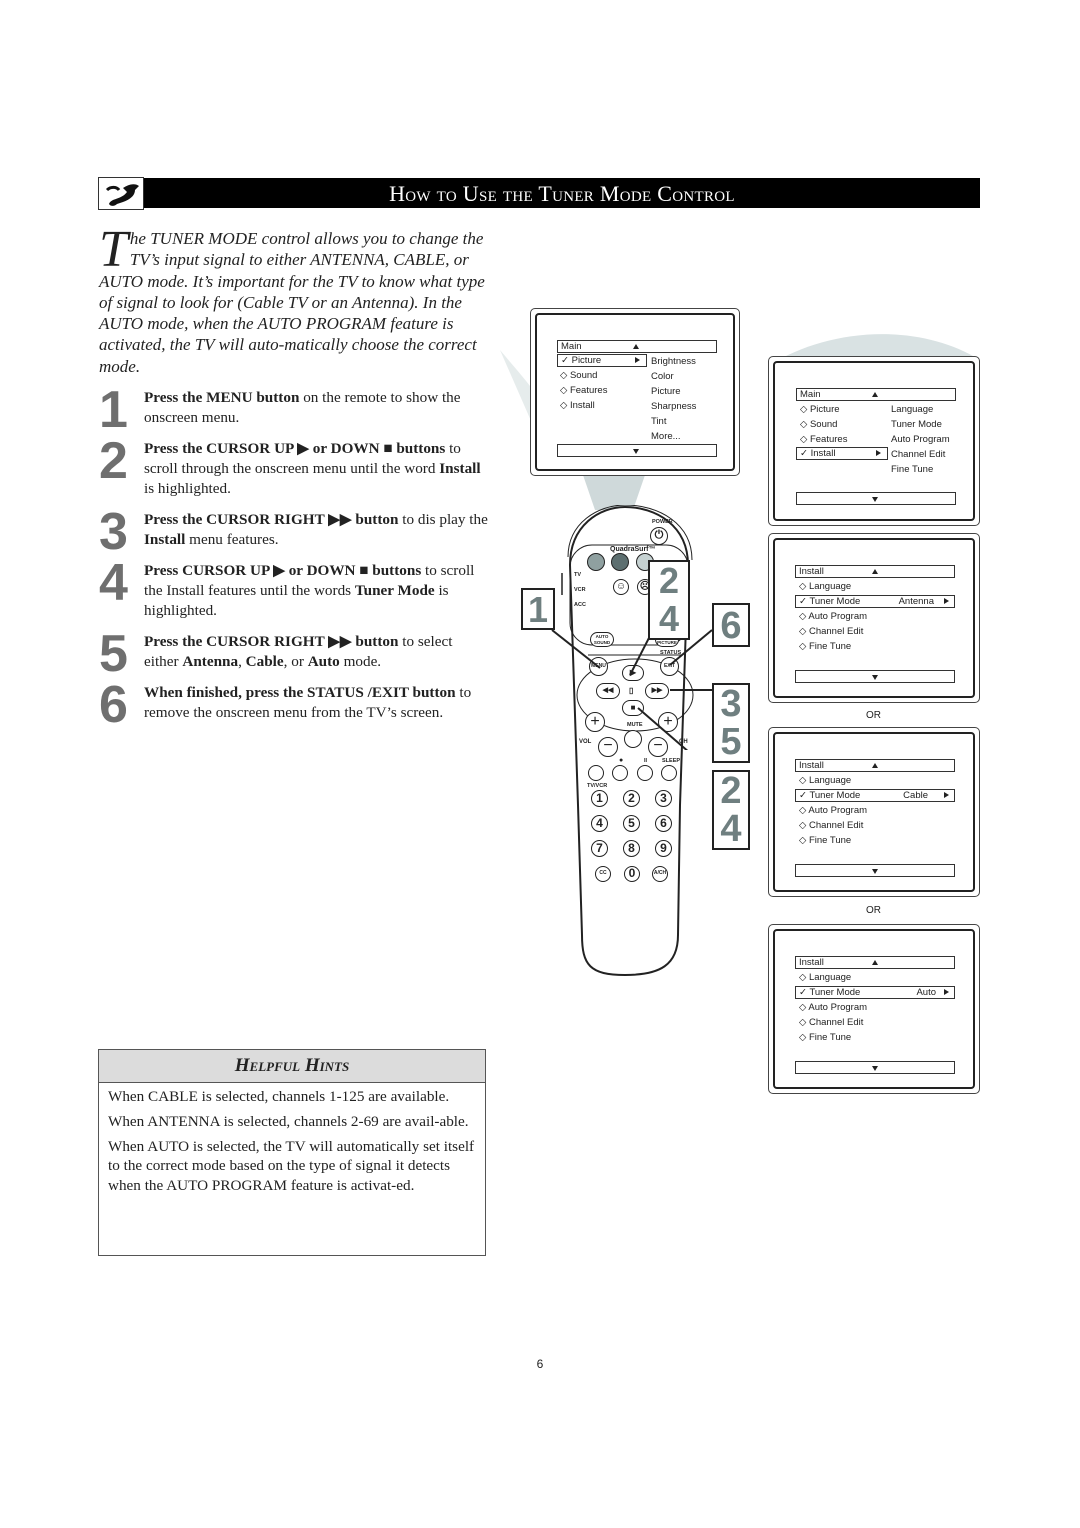 Image resolution: width=1080 pixels, height=1528 pixels. Describe the element at coordinates (916, 424) in the screenshot. I see `submenu-item: Tuner Mode` at that location.